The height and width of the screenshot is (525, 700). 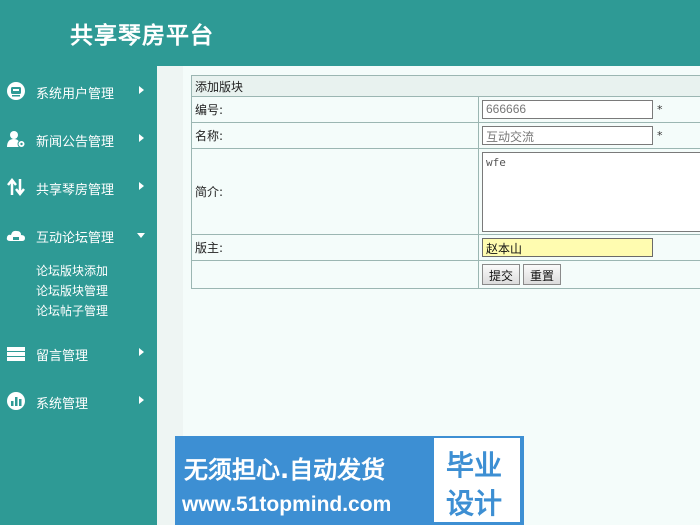 I want to click on banner-tag: 毕业 设计, so click(x=477, y=480).